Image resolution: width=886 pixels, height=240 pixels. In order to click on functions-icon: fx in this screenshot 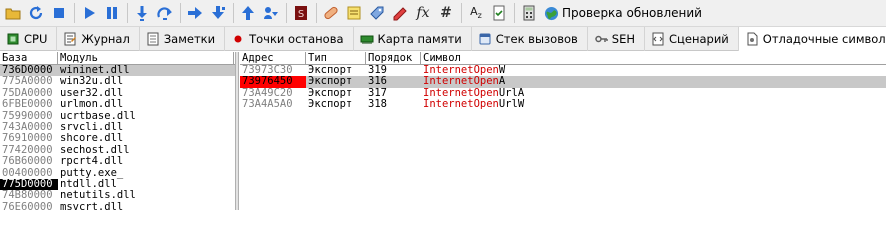, I will do `click(423, 13)`.